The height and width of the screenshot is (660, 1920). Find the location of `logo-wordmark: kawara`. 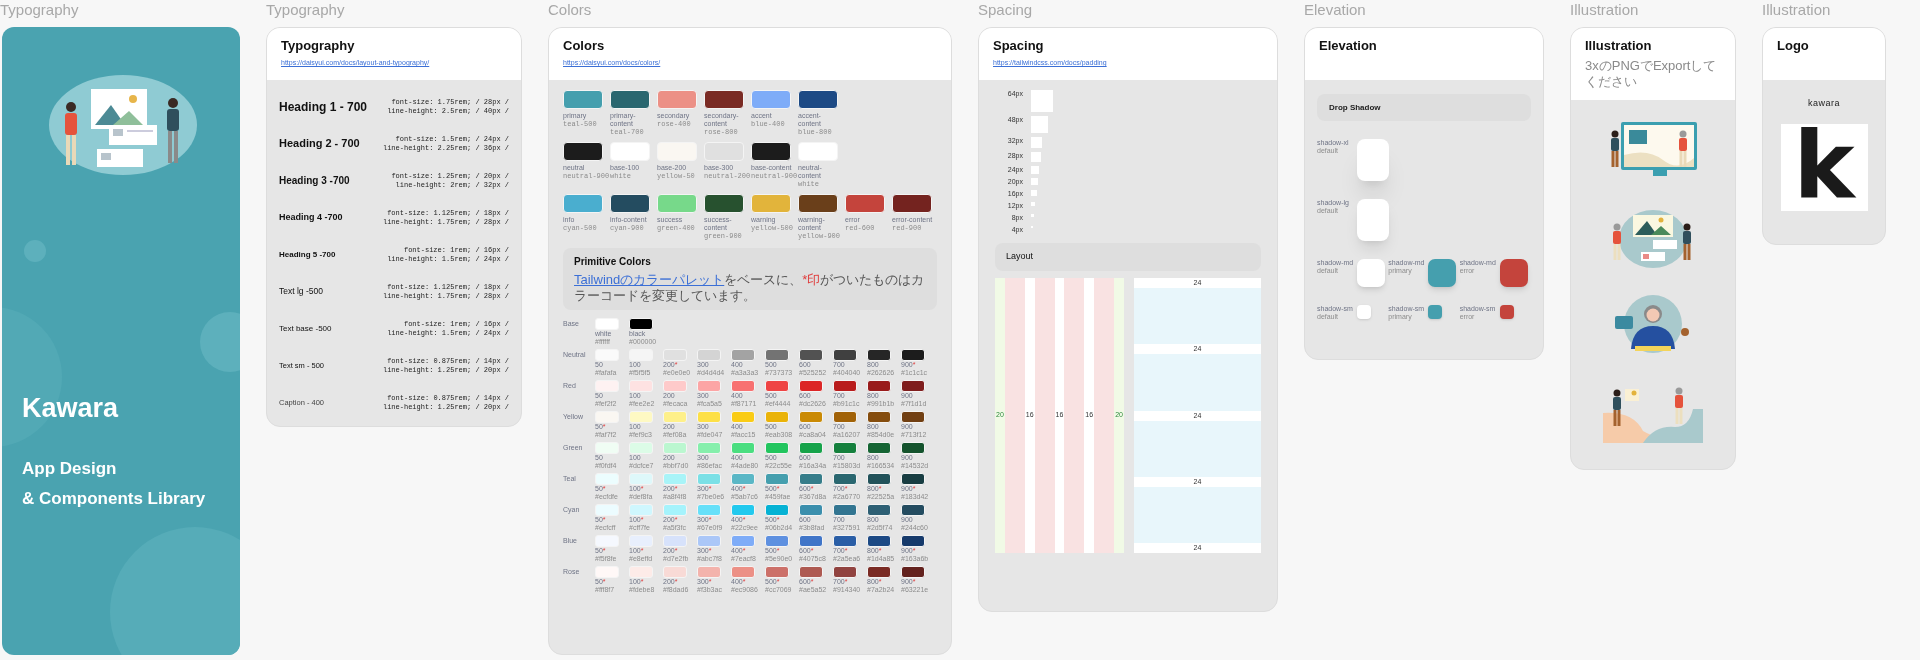

logo-wordmark: kawara is located at coordinates (1824, 103).